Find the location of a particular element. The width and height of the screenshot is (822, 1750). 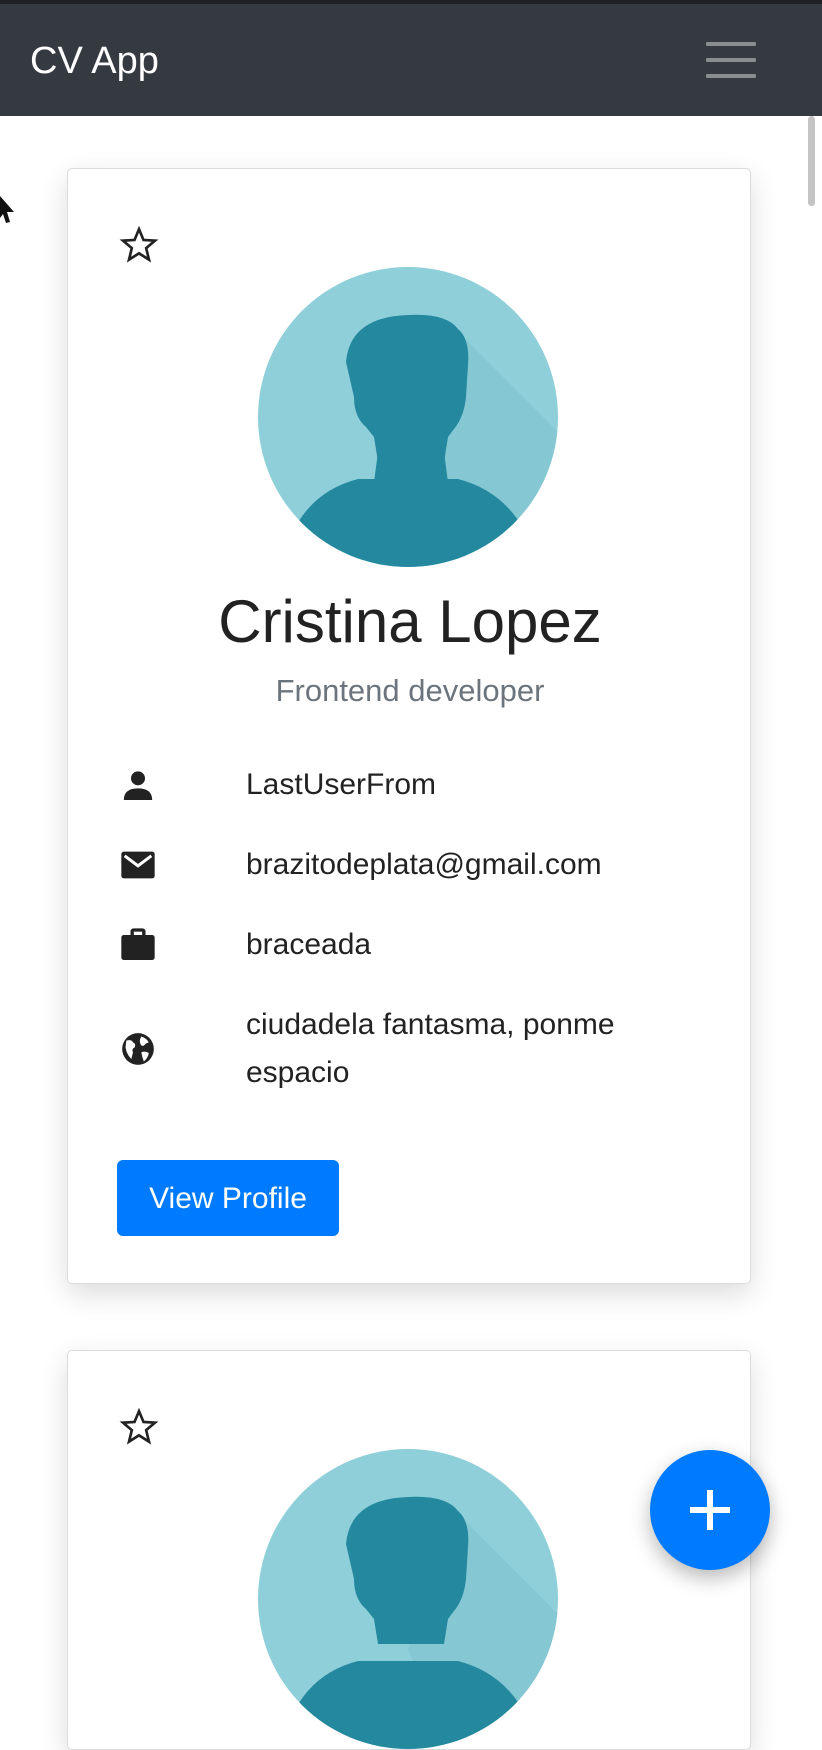

add-button is located at coordinates (710, 1510).